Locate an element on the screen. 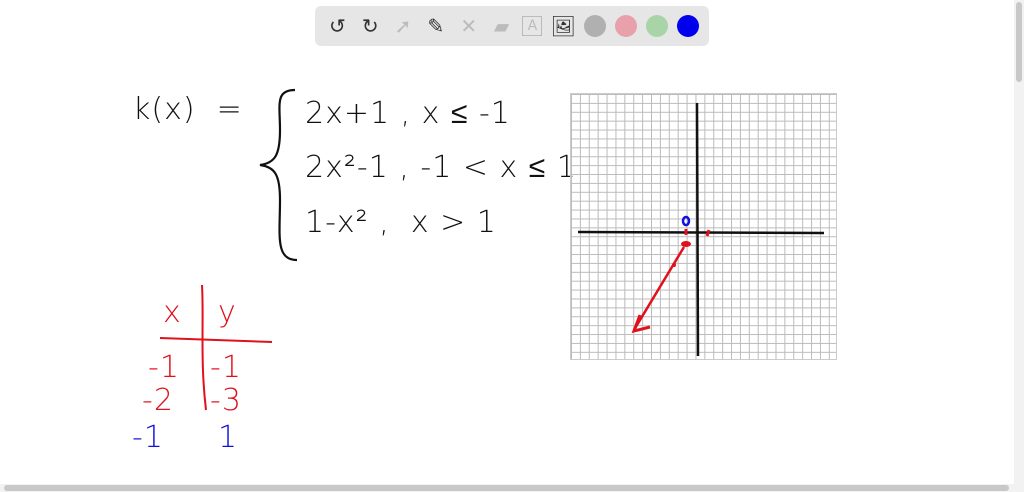 The width and height of the screenshot is (1024, 492). curly-brace is located at coordinates (278, 175).